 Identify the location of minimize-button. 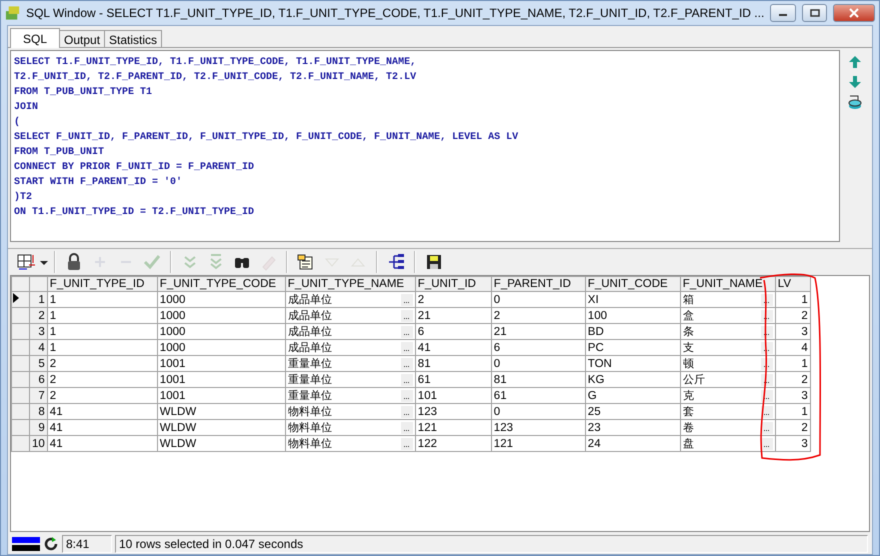
(783, 13).